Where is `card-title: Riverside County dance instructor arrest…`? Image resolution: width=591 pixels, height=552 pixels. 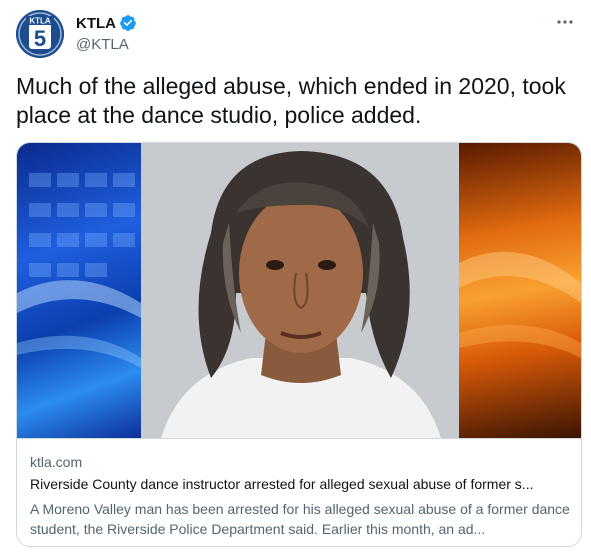 card-title: Riverside County dance instructor arrest… is located at coordinates (282, 484).